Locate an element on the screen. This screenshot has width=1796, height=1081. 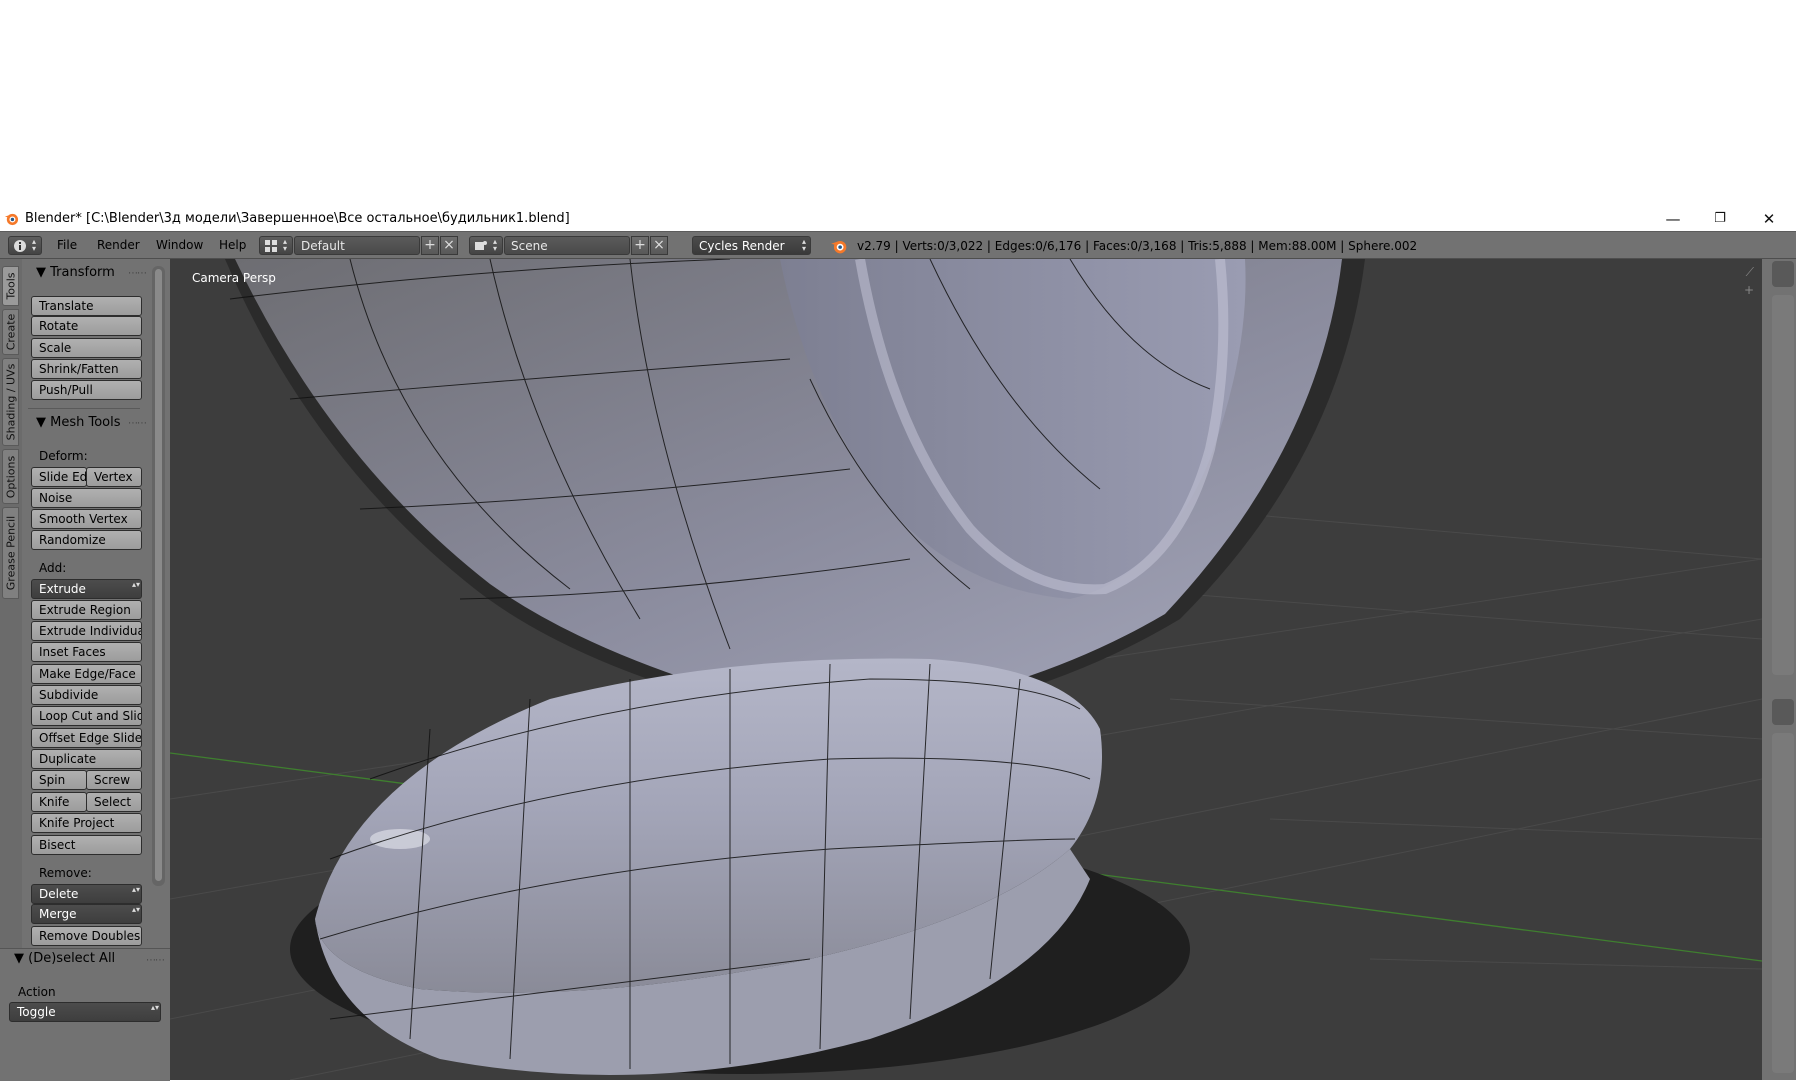
extrude-region-button: Extrude Region is located at coordinates (86, 610).